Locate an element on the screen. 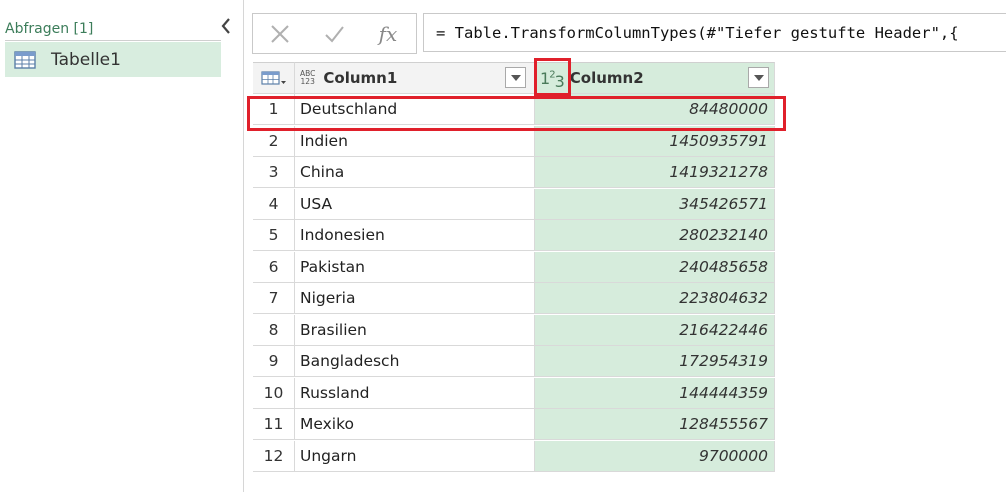  chevron-left-icon is located at coordinates (225, 26).